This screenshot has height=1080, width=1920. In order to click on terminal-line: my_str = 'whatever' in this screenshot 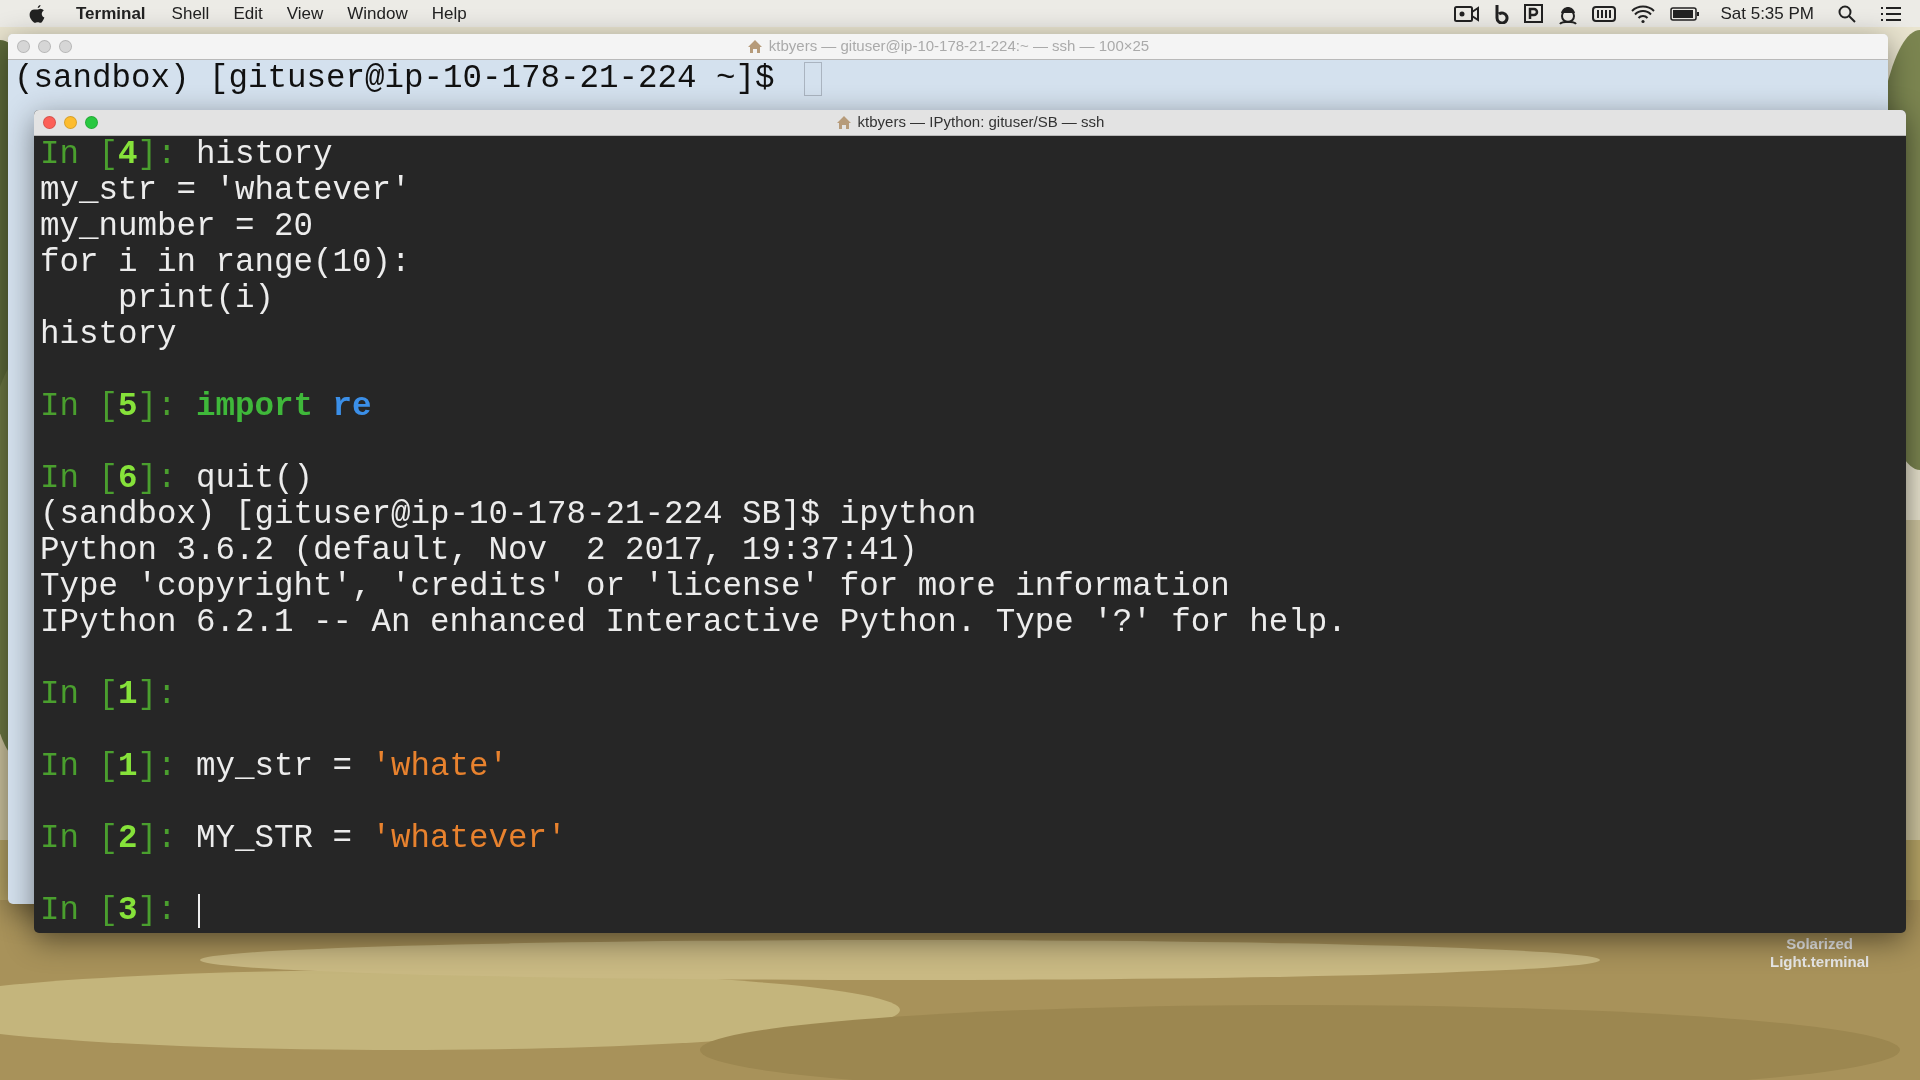, I will do `click(225, 191)`.